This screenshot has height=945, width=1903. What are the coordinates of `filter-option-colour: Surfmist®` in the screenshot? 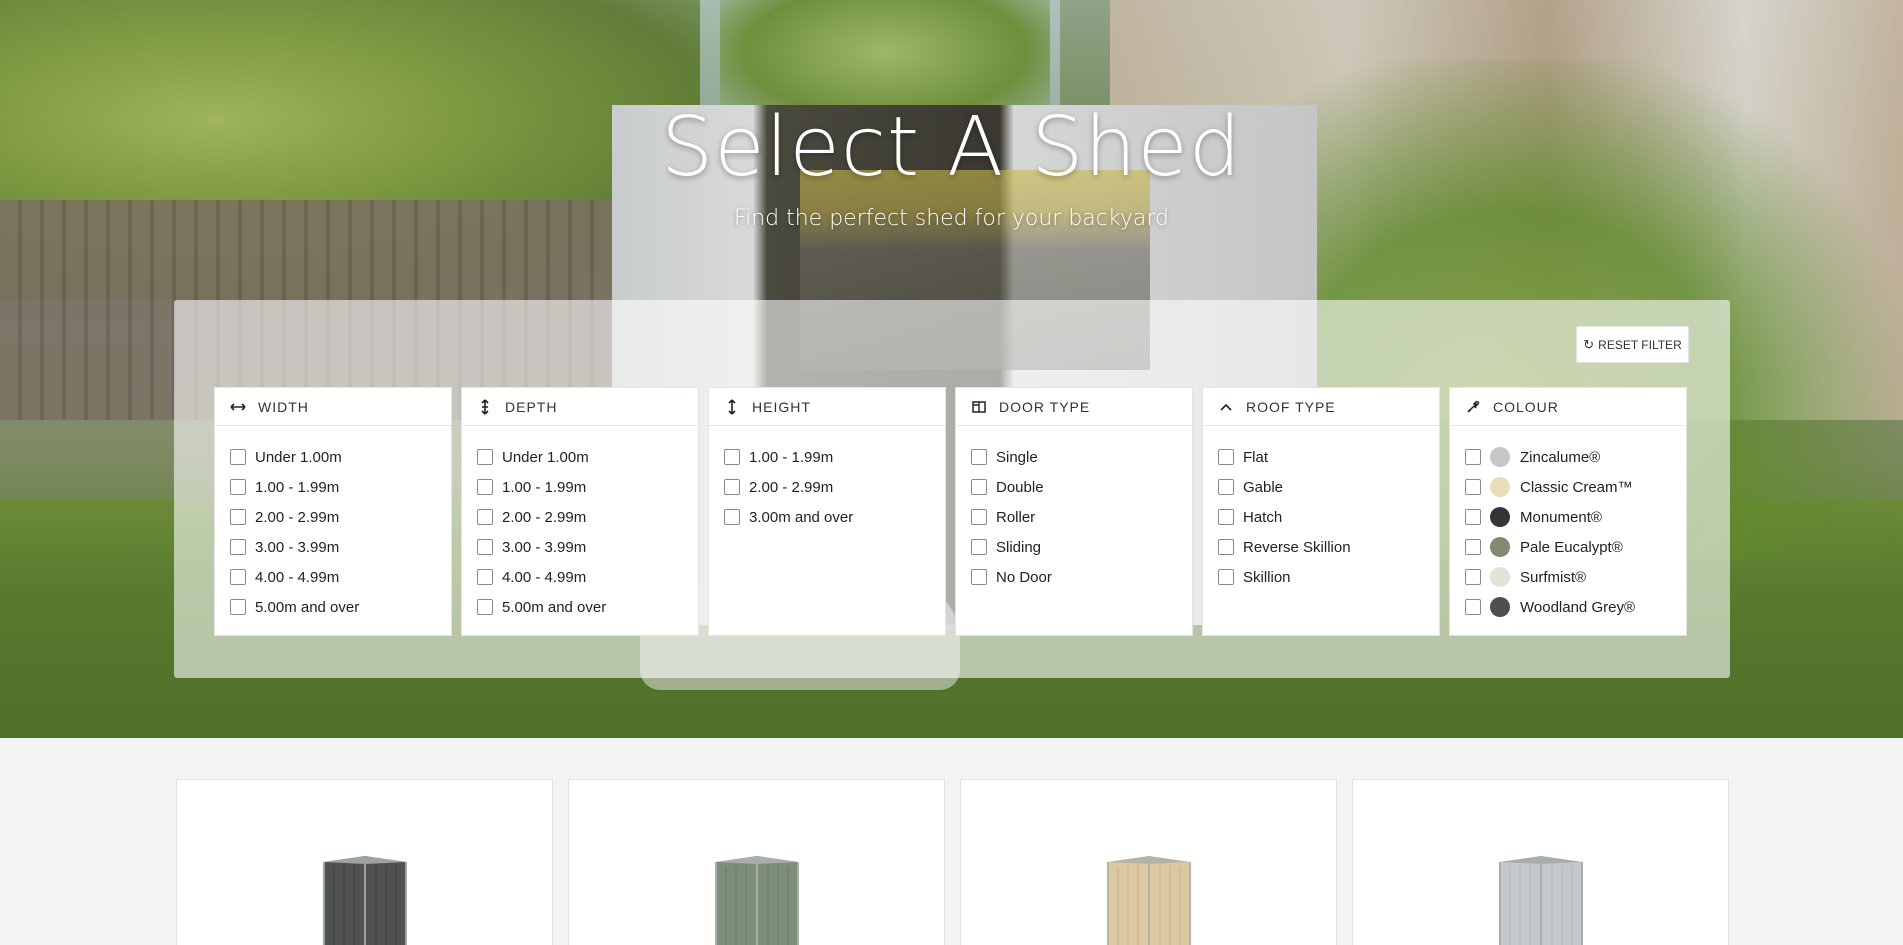 It's located at (1575, 577).